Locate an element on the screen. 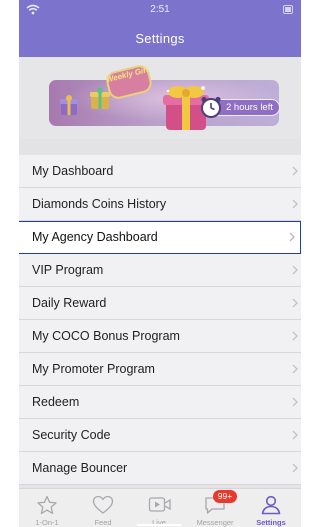 The height and width of the screenshot is (527, 320). tab-label: 1-On-1 is located at coordinates (47, 522).